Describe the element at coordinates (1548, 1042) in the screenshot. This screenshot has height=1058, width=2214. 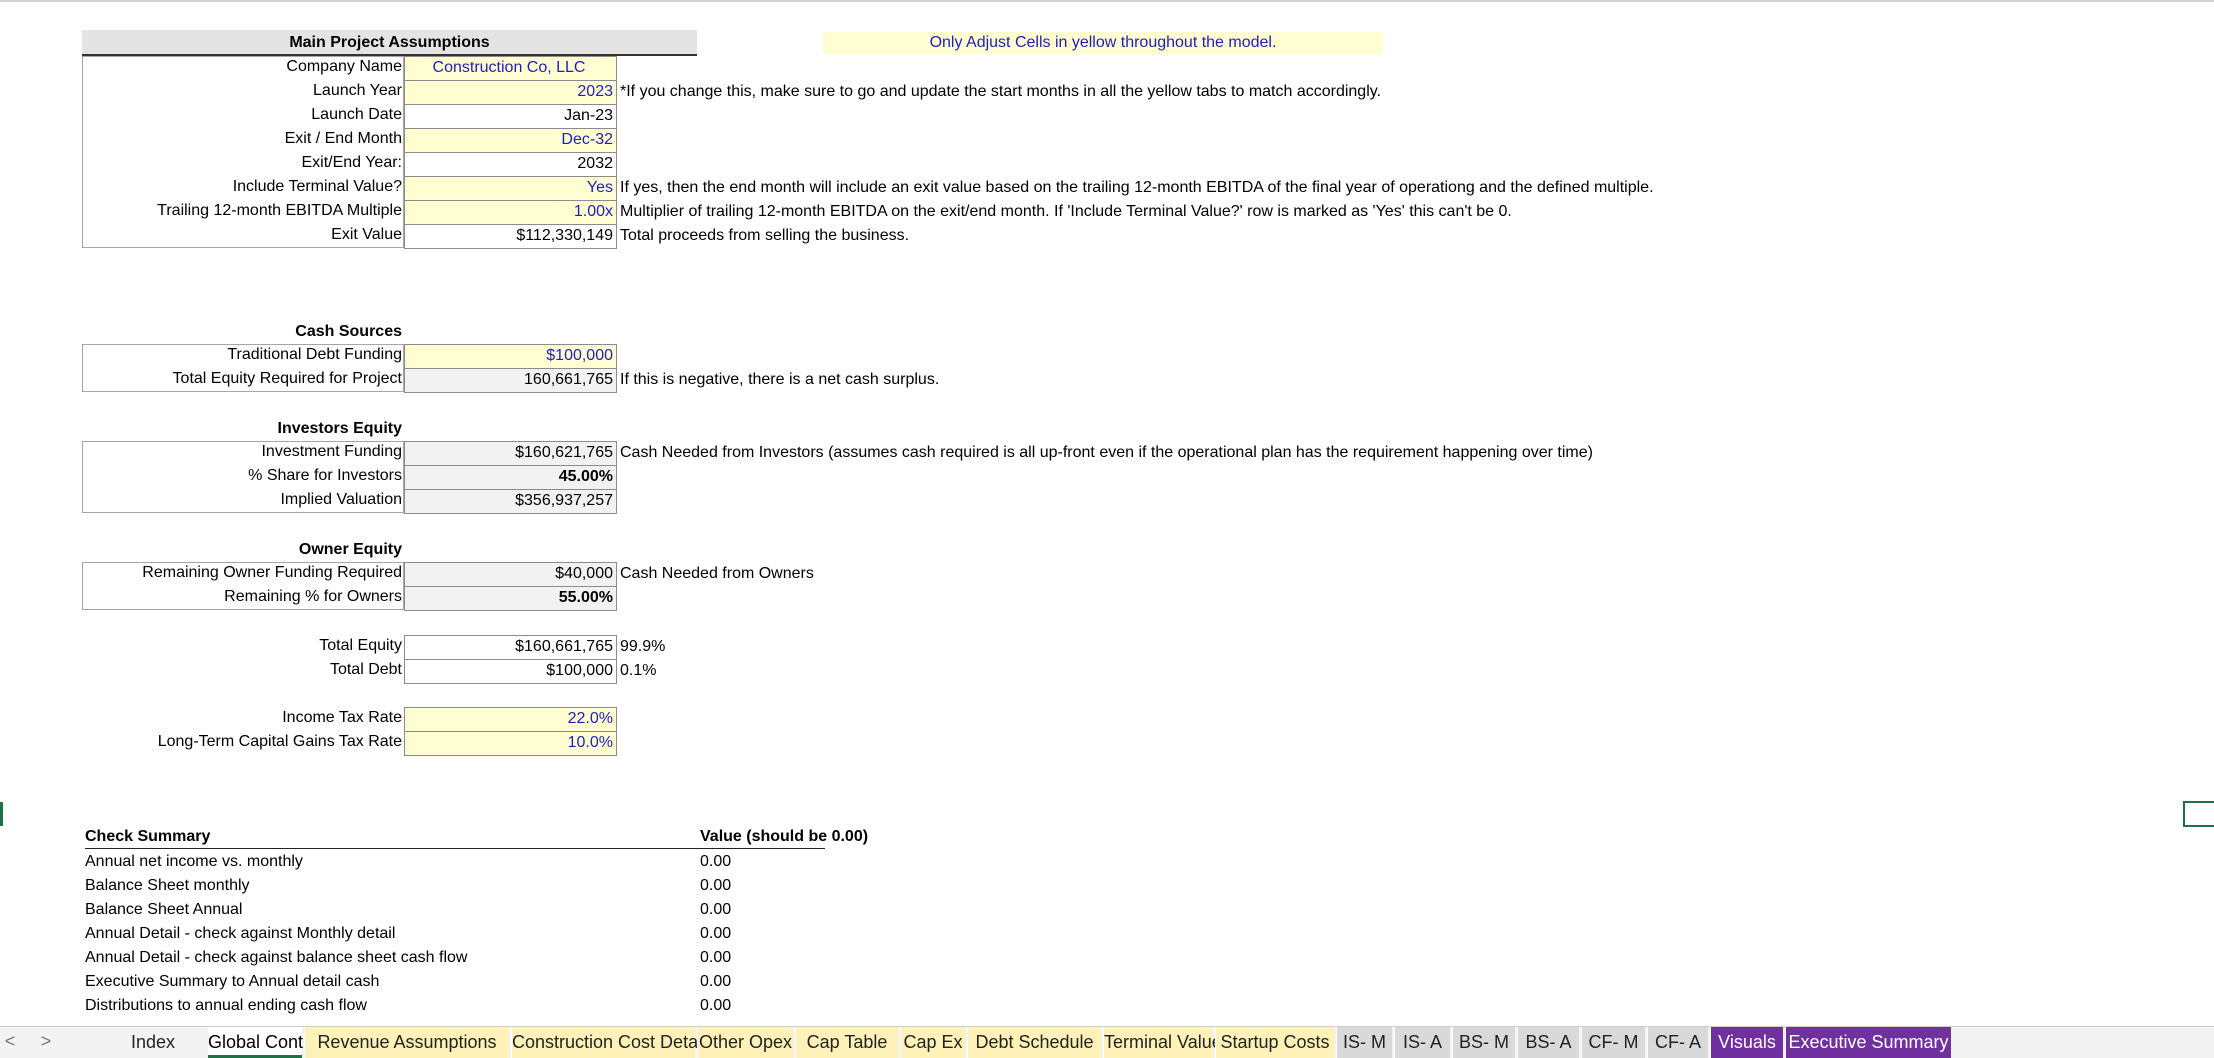
I see `tab-bs-a: BS- A` at that location.